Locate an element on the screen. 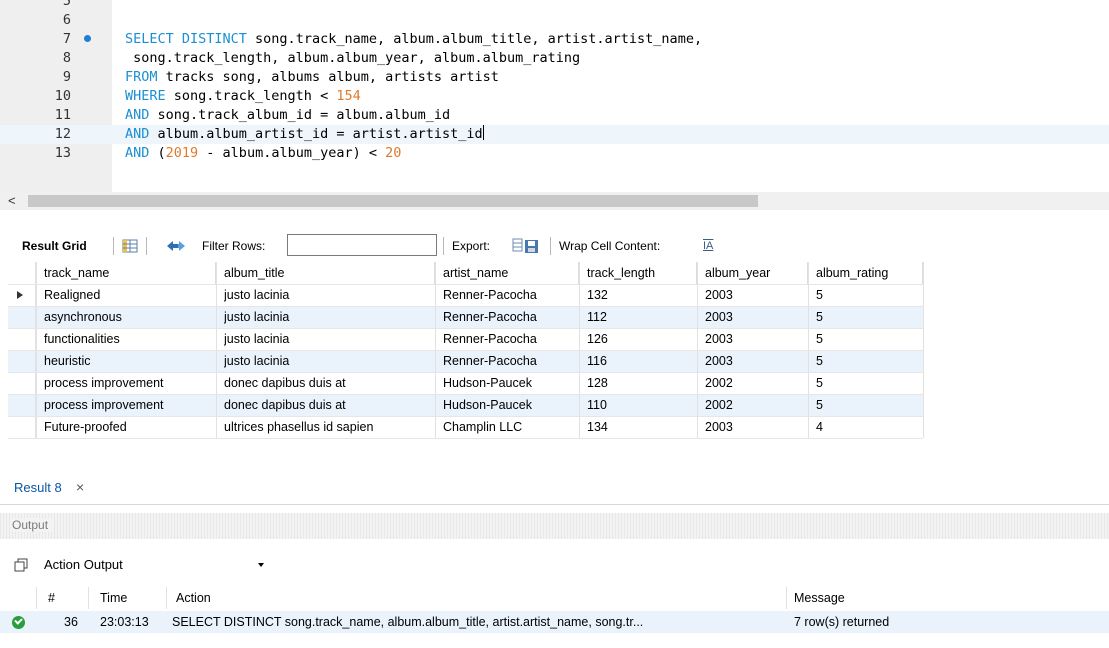  code-line: 5 is located at coordinates (554, 5).